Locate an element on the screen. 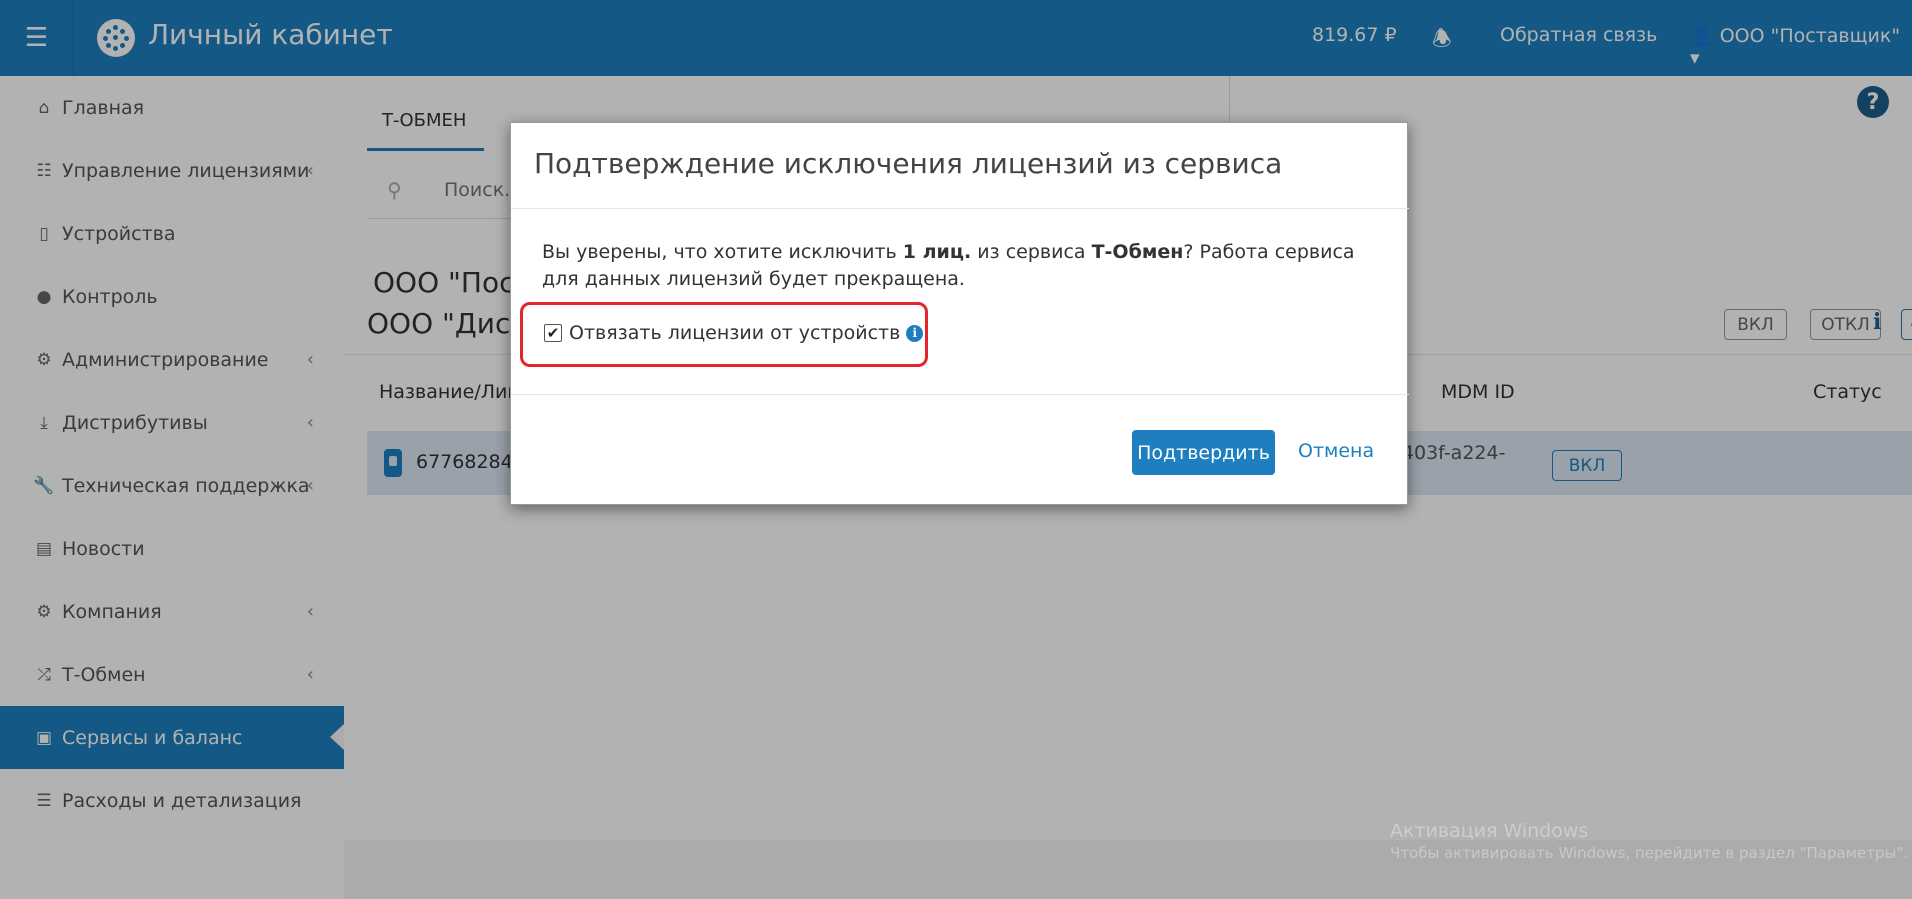 The height and width of the screenshot is (899, 1912). info-icon: i is located at coordinates (915, 333).